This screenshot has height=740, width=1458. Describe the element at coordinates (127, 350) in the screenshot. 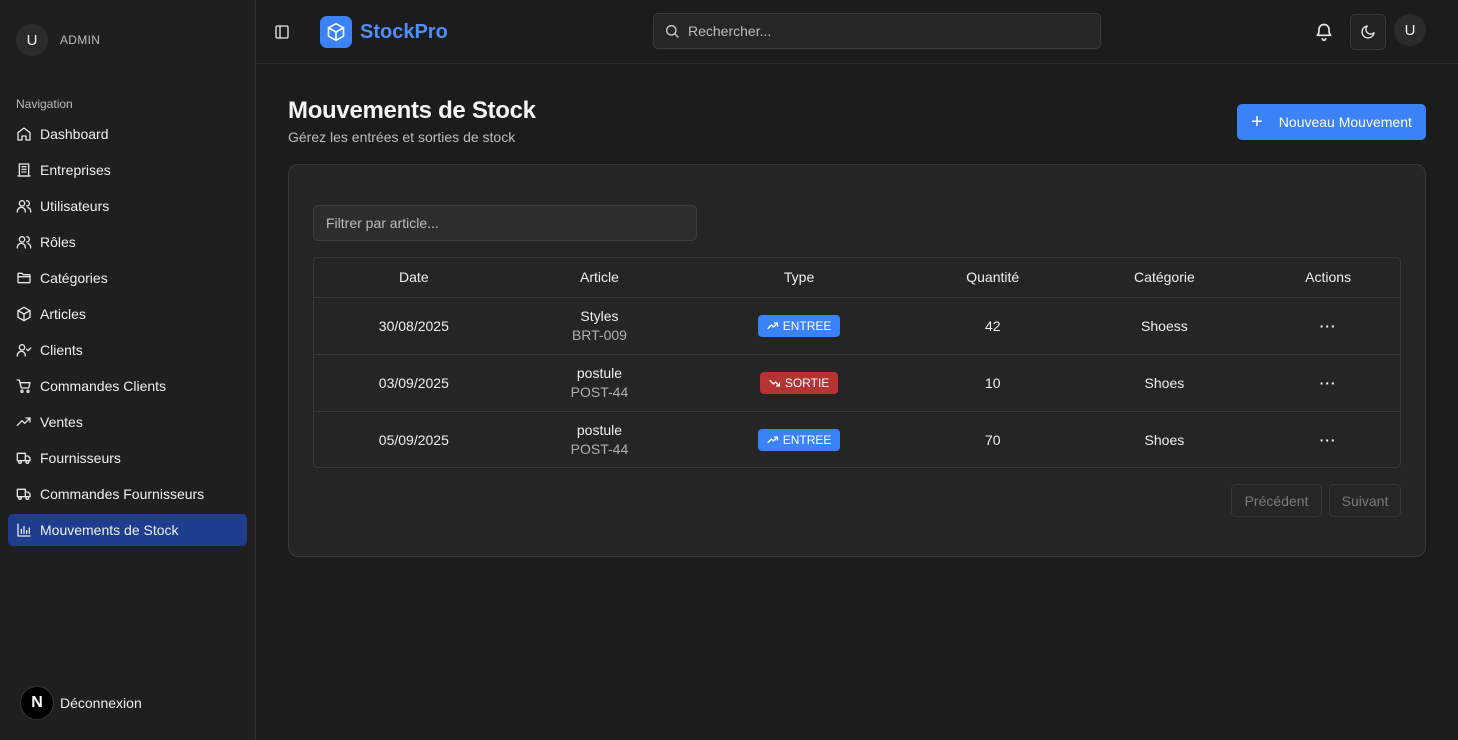

I see `sidebar-item-clients: Clients` at that location.